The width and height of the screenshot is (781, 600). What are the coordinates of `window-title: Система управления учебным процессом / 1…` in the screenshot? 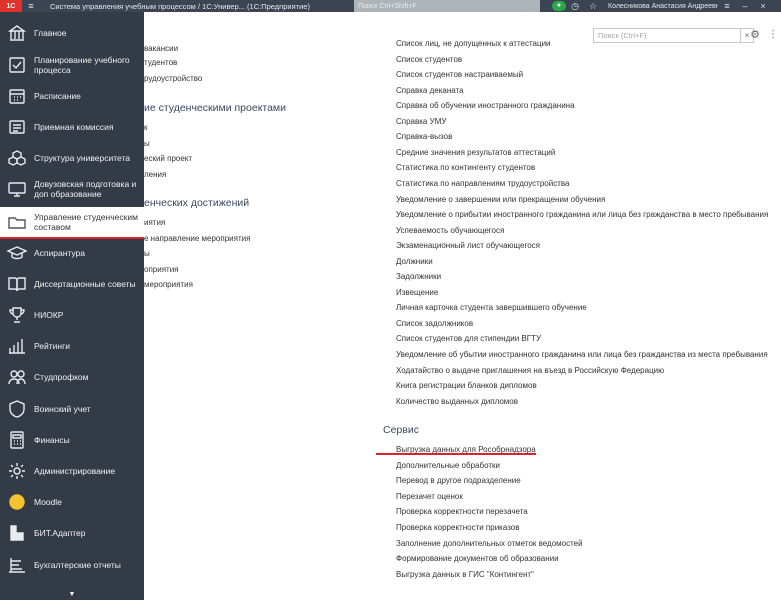 It's located at (180, 6).